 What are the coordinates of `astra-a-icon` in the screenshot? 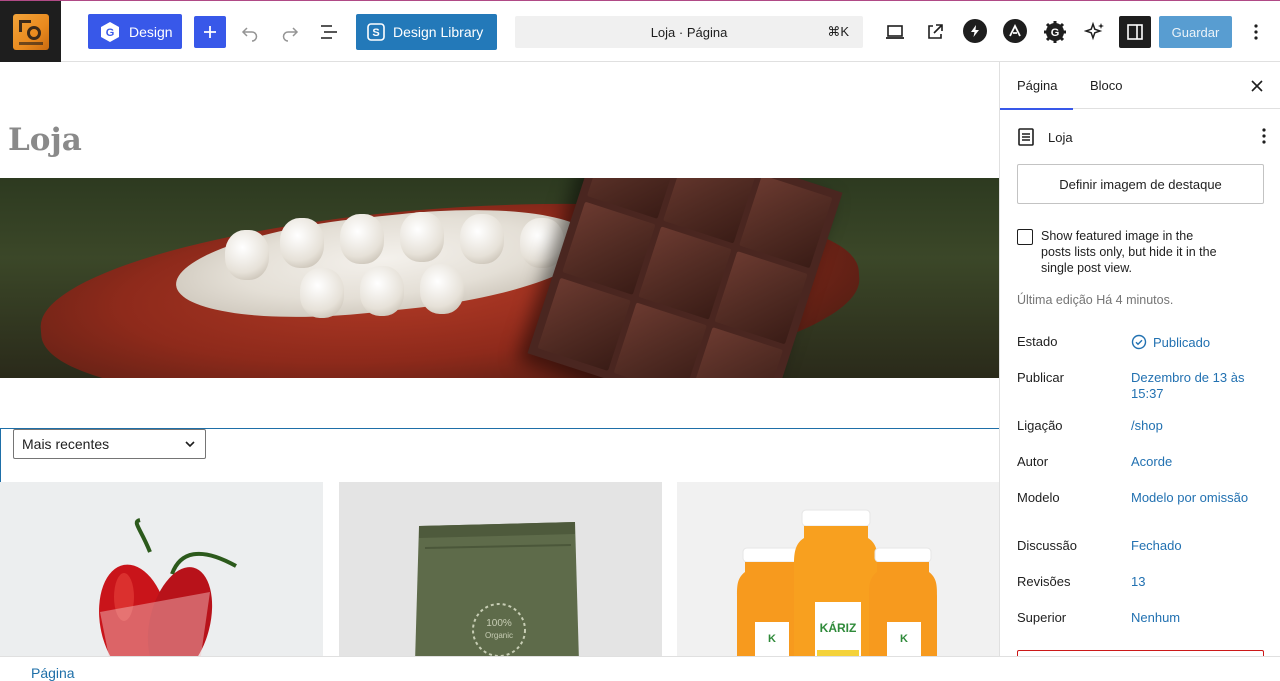 It's located at (1015, 30).